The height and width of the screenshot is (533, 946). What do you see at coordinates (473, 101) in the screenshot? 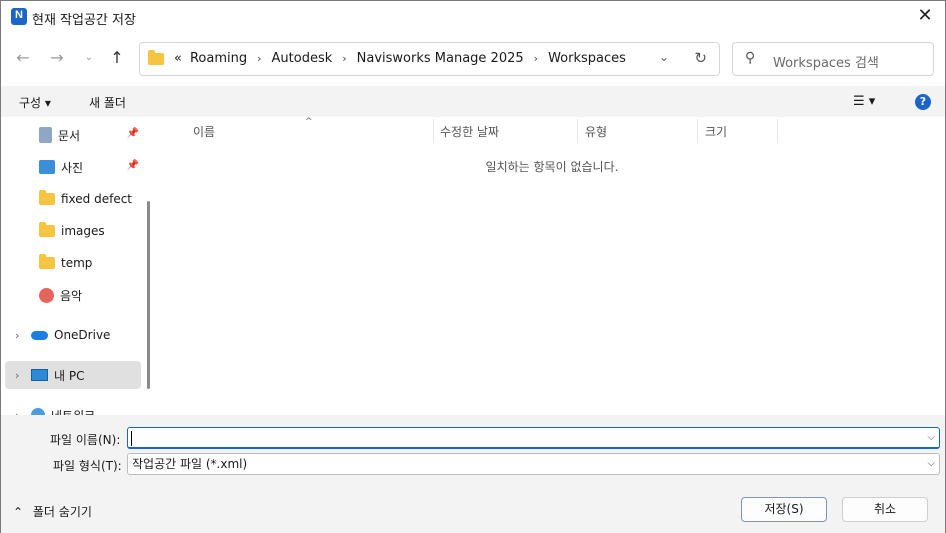
I see `command-bar: 구성 ▾ 새 폴더 ☰ ▾ ?` at bounding box center [473, 101].